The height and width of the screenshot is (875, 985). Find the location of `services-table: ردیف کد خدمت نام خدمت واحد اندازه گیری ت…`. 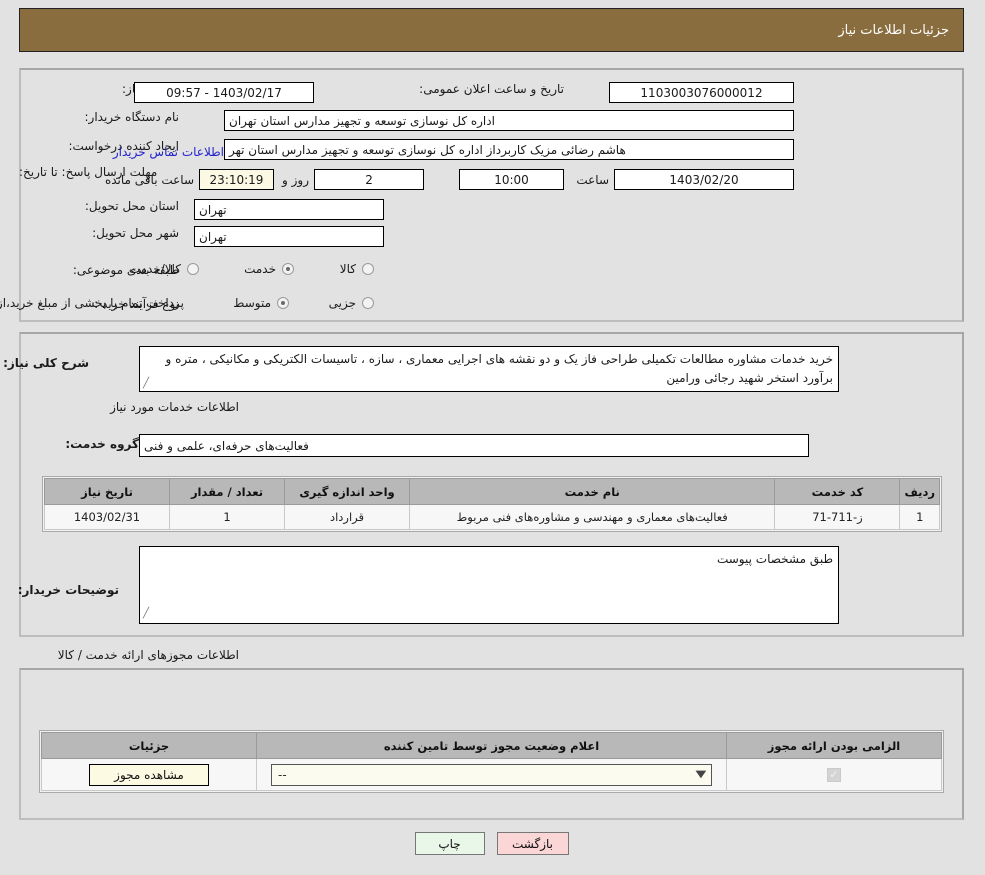

services-table: ردیف کد خدمت نام خدمت واحد اندازه گیری ت… is located at coordinates (493, 504).